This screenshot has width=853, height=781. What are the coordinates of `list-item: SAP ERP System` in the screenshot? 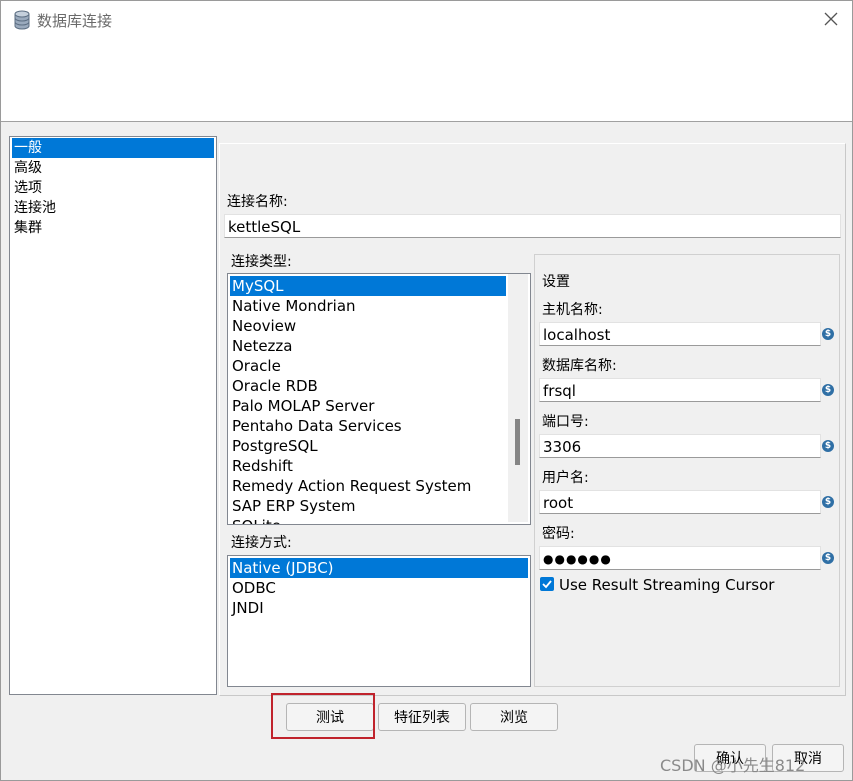 It's located at (293, 506).